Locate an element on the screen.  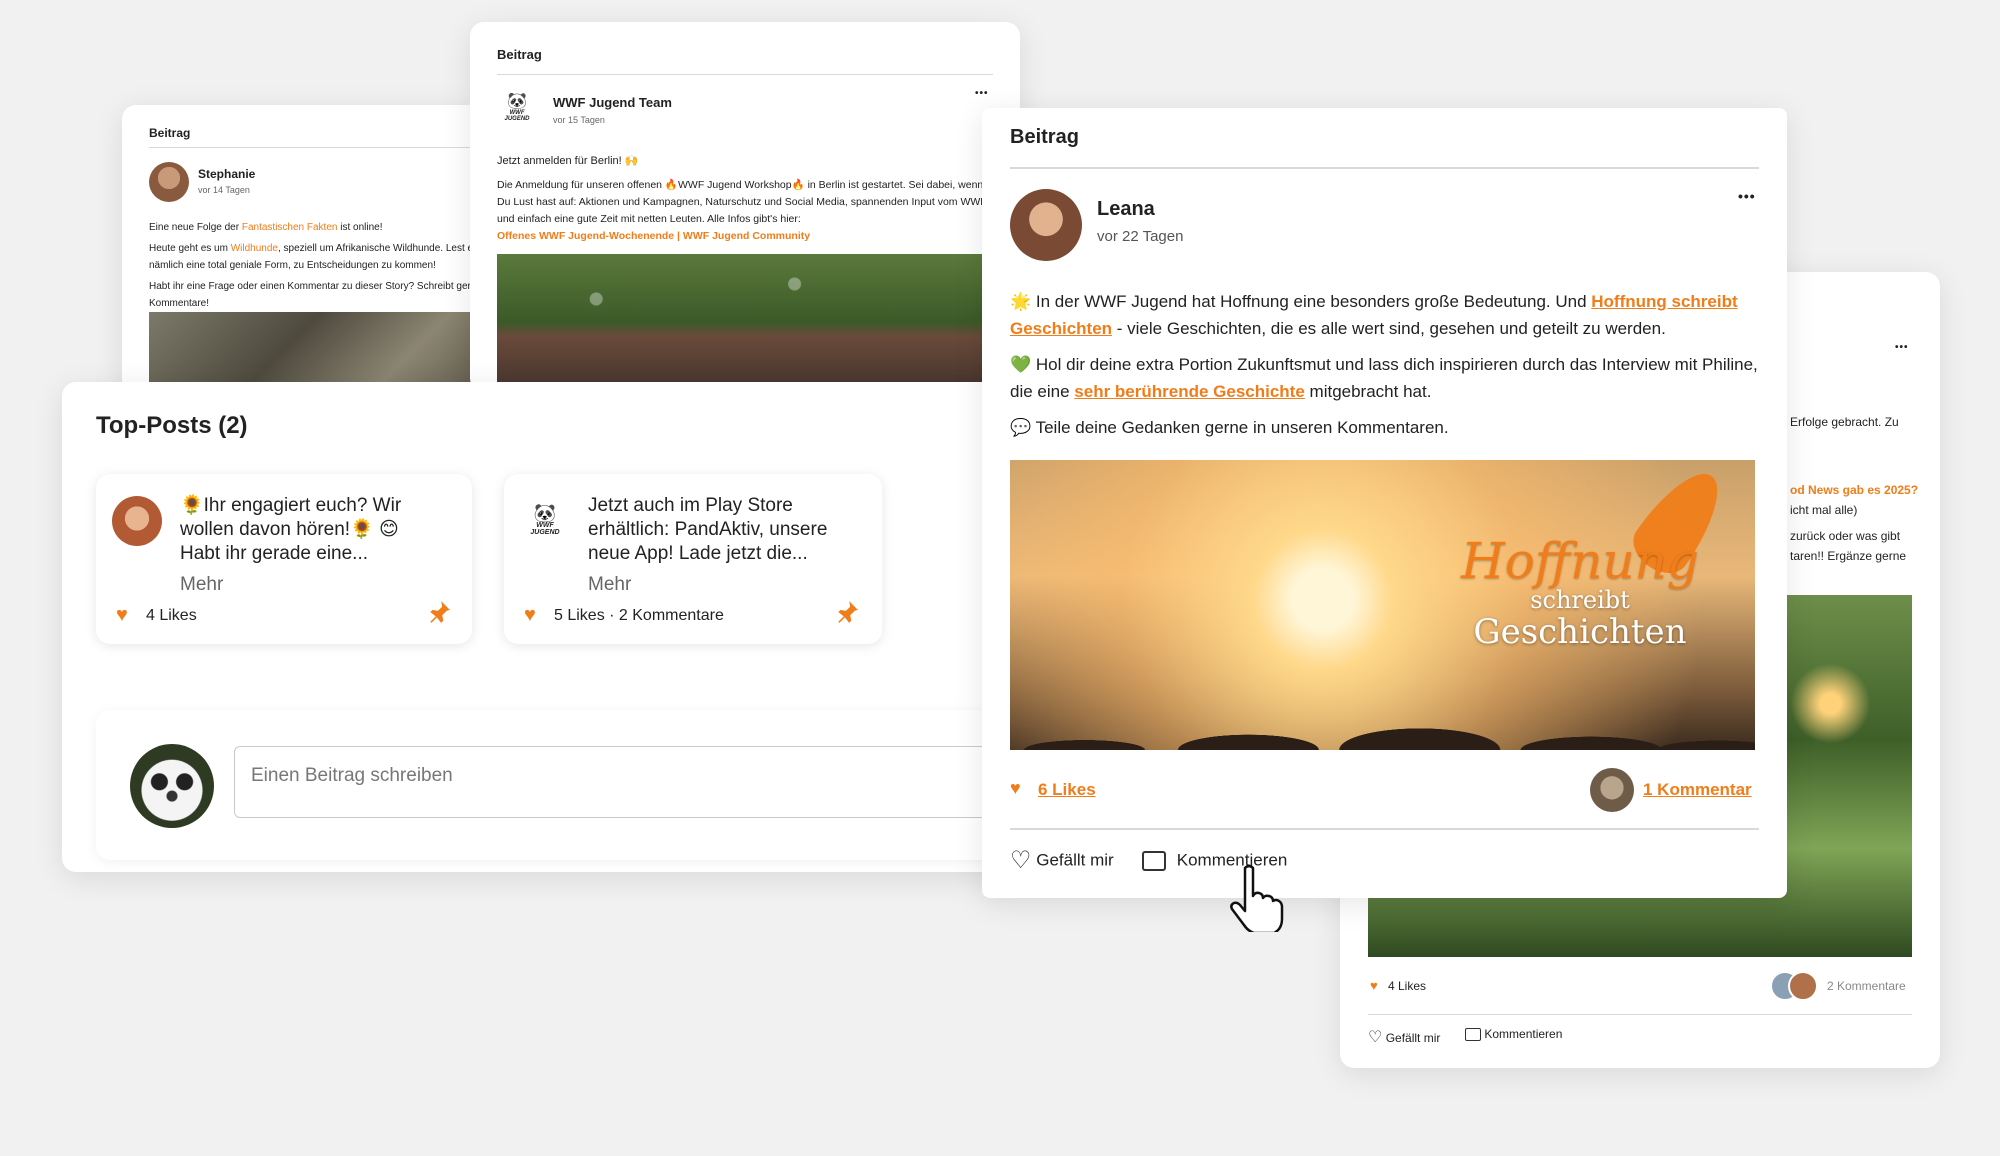
link-wildhunde: Wildhunde is located at coordinates (254, 248).